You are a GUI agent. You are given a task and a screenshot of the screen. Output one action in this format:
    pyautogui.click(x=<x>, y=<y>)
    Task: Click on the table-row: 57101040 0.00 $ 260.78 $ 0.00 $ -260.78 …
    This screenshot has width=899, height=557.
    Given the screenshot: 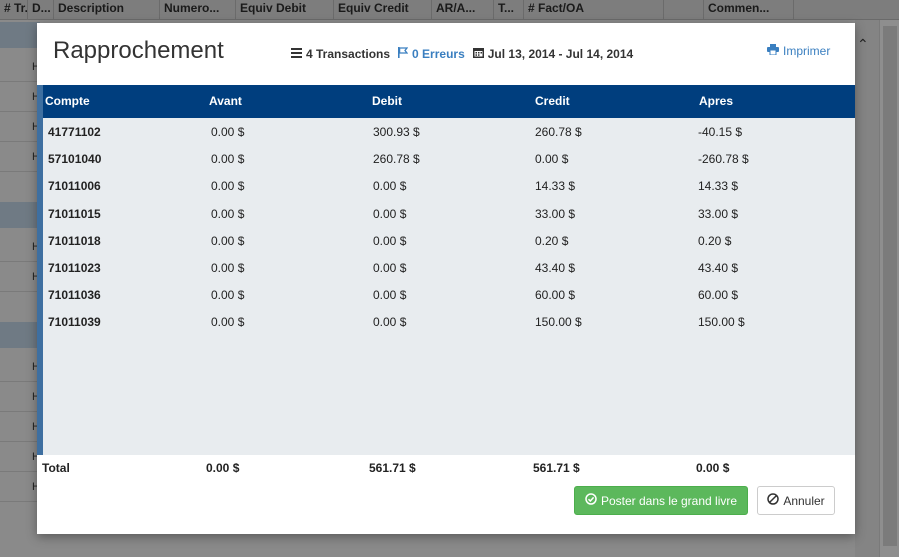 What is the action you would take?
    pyautogui.click(x=449, y=158)
    